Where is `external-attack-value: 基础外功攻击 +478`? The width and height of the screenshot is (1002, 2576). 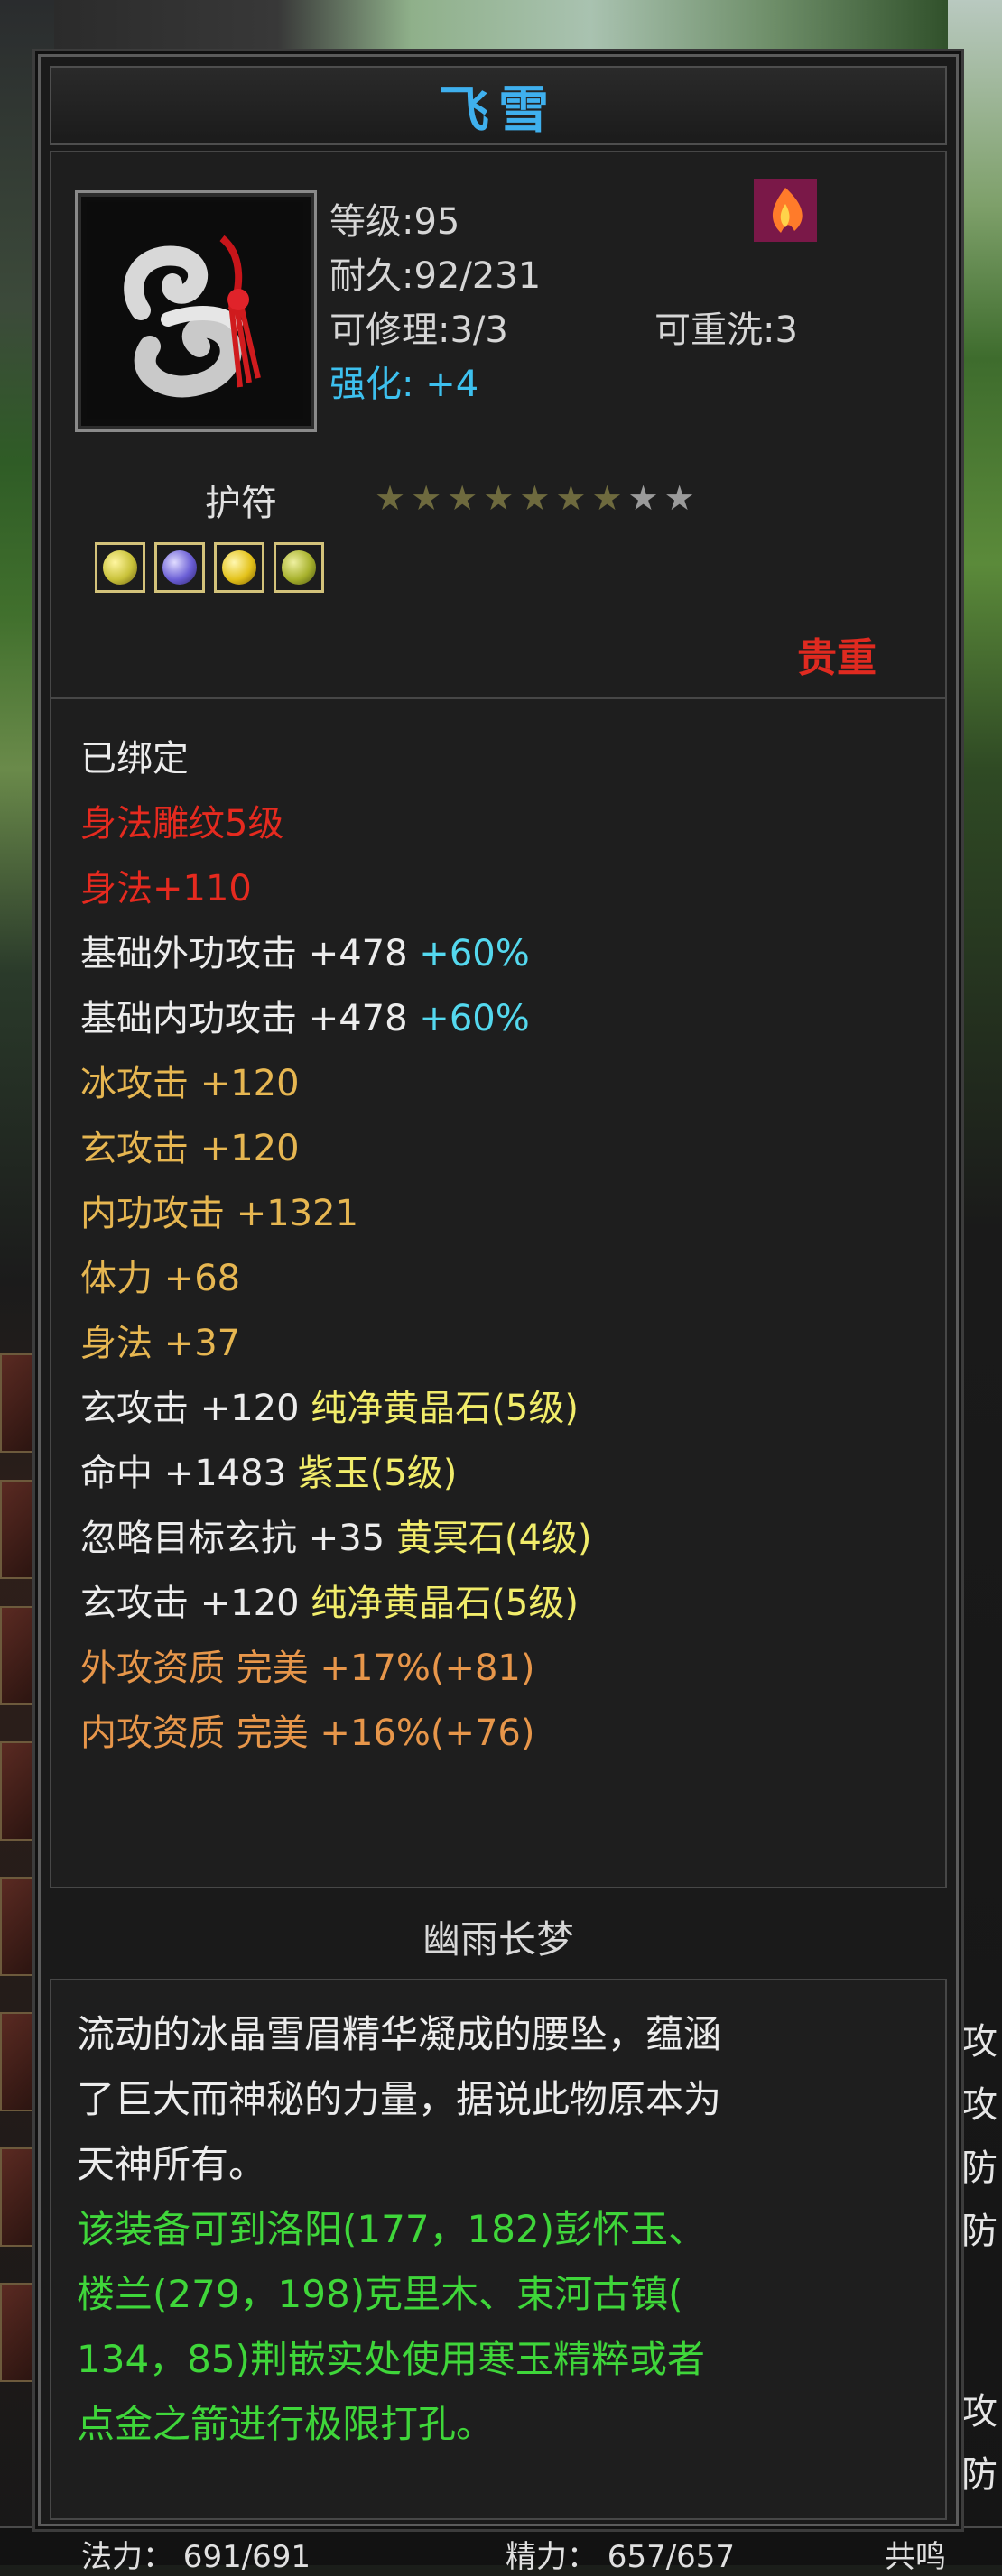
external-attack-value: 基础外功攻击 +478 is located at coordinates (244, 954).